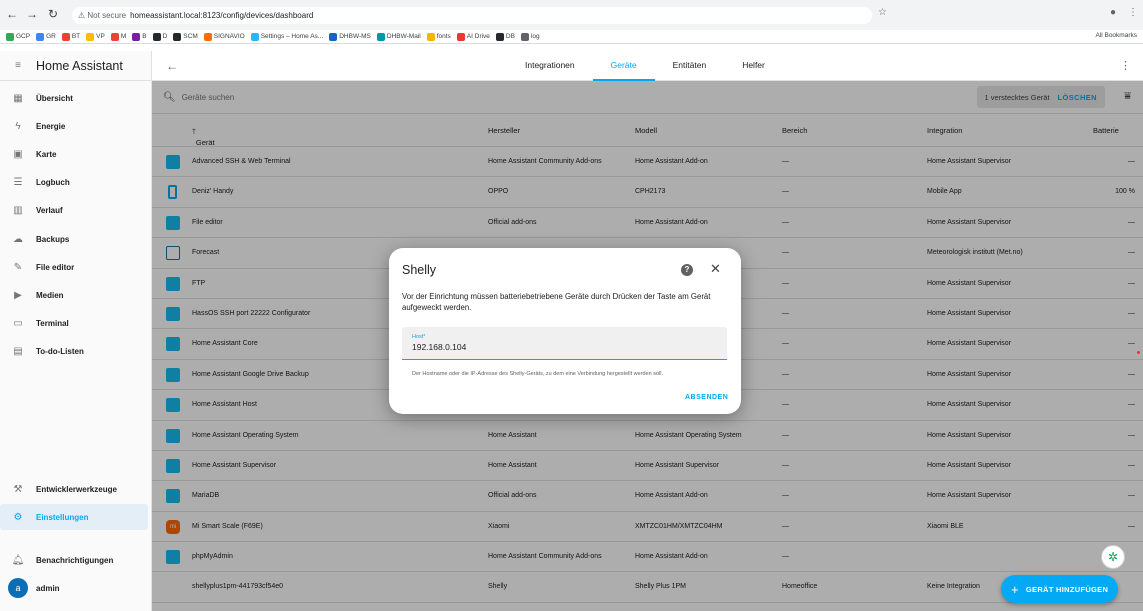  What do you see at coordinates (535, 36) in the screenshot?
I see `bookmark-label: log` at bounding box center [535, 36].